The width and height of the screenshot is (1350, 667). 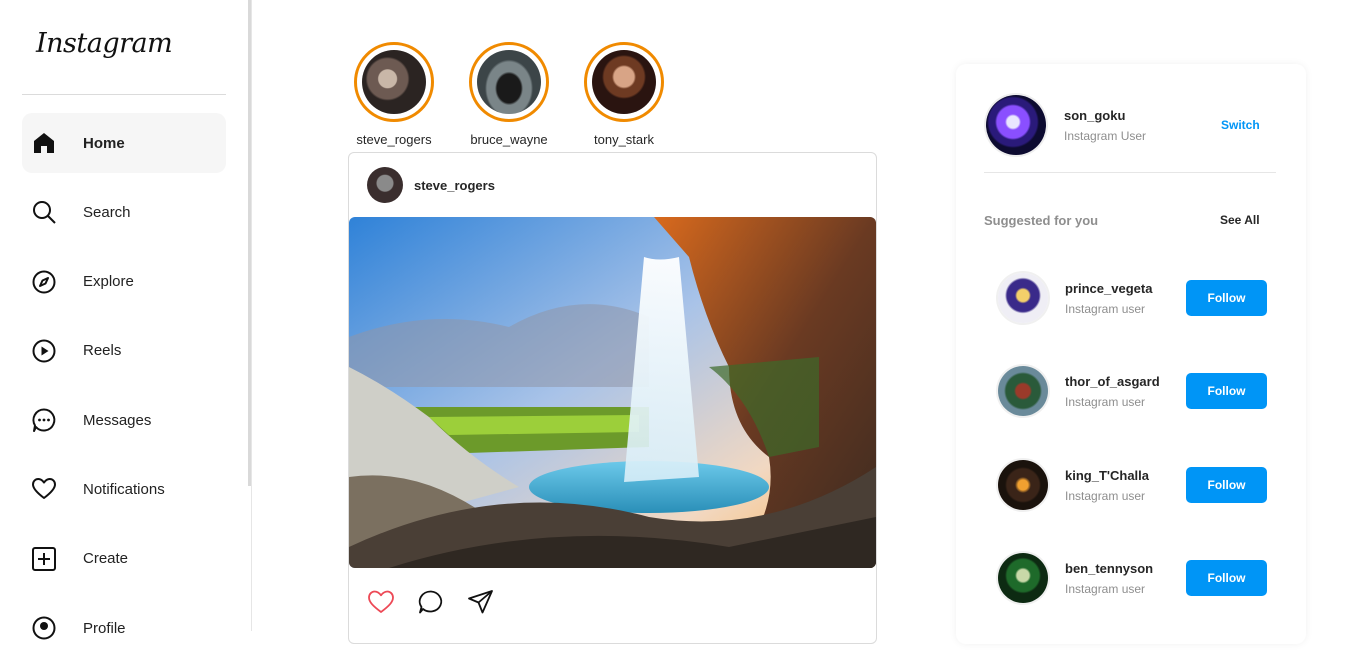 I want to click on sidebar-item-notifications: Notifications, so click(x=124, y=489).